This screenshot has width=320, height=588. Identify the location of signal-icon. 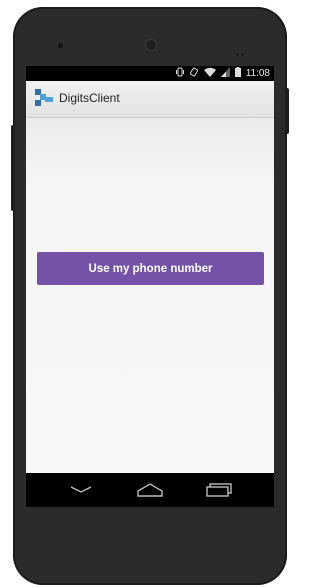
(225, 73).